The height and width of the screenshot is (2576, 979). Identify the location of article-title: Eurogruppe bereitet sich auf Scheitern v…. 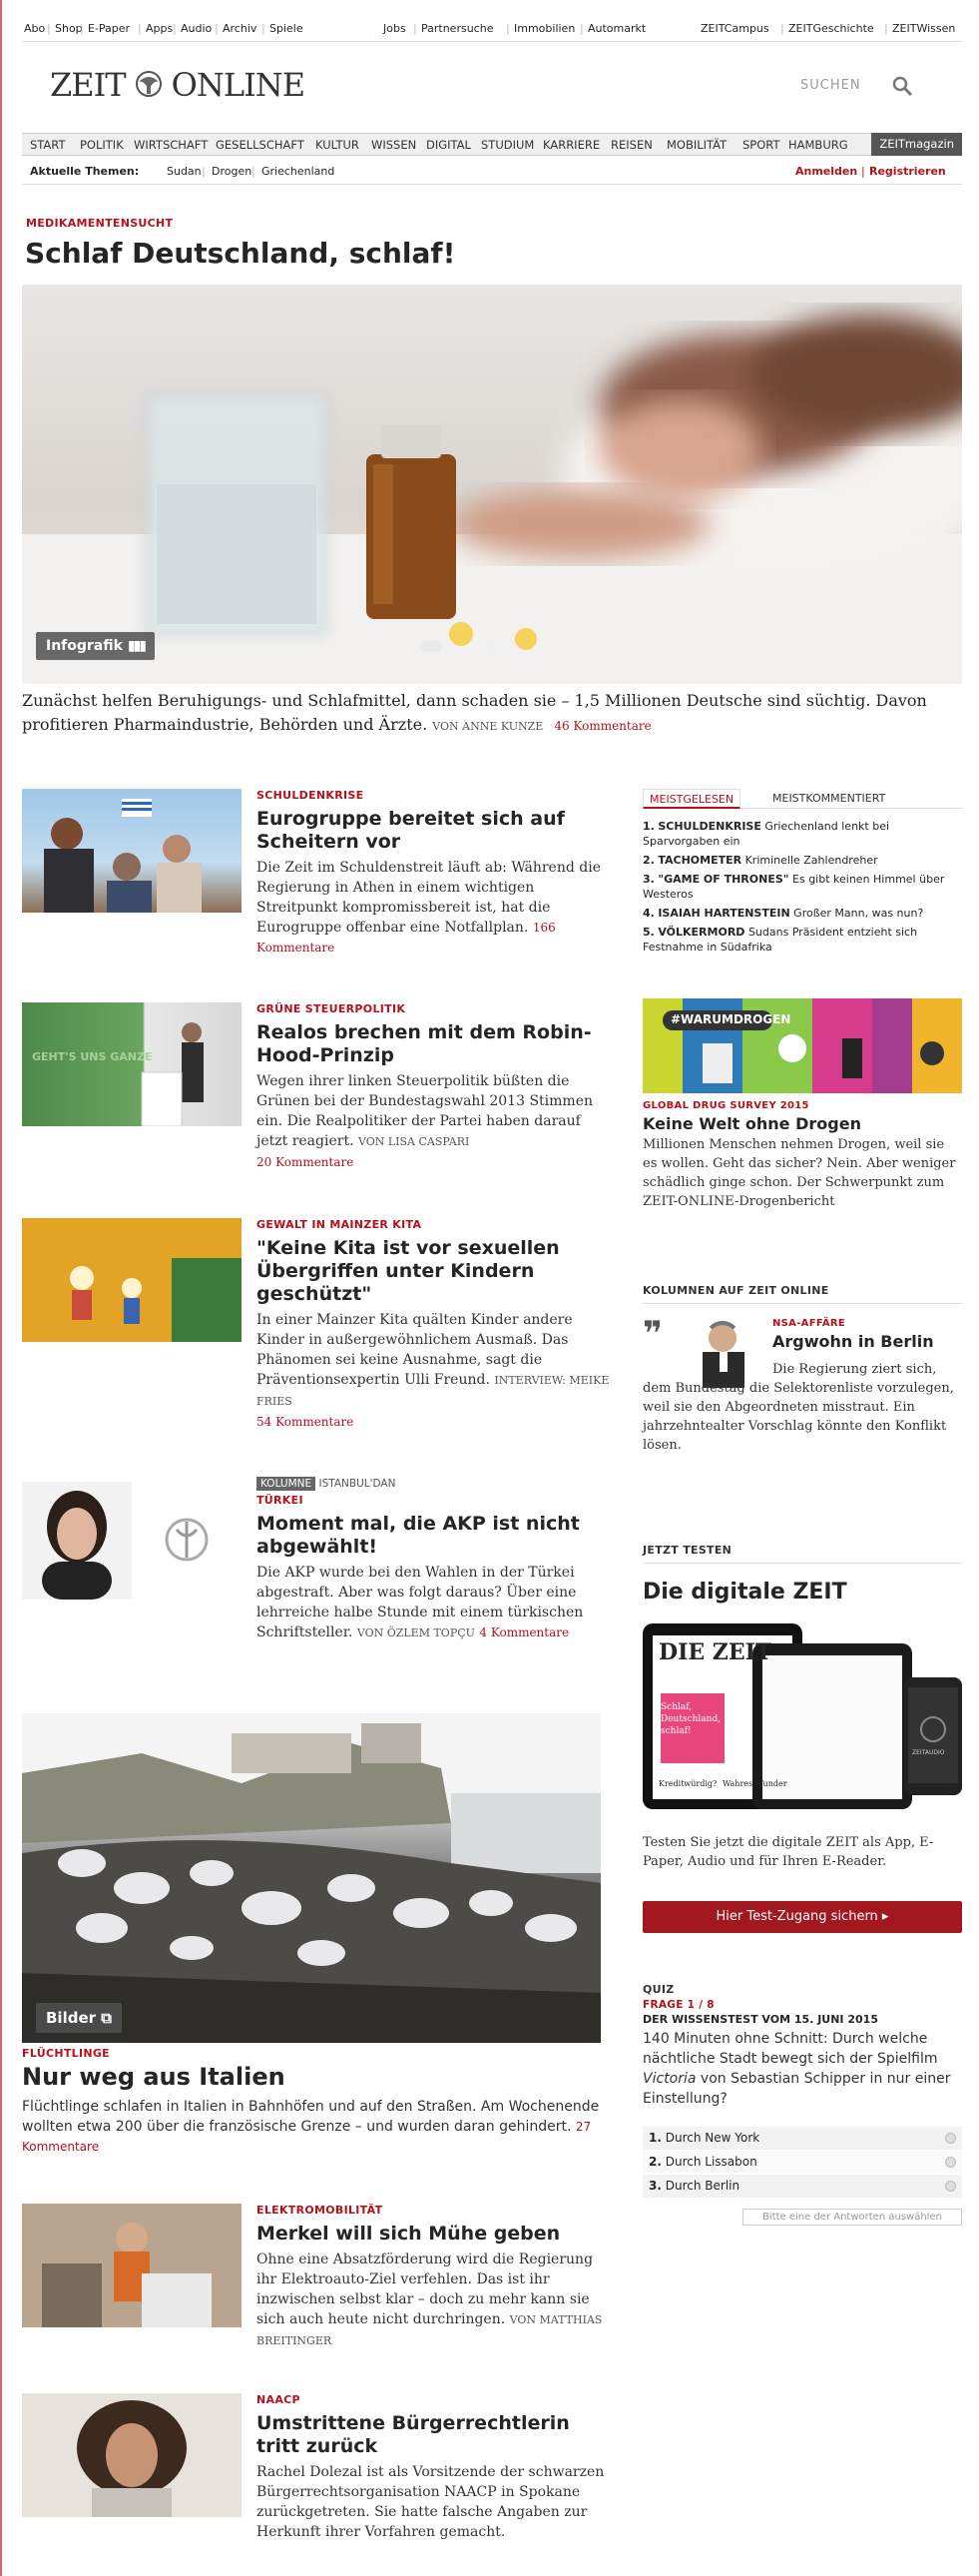
(434, 831).